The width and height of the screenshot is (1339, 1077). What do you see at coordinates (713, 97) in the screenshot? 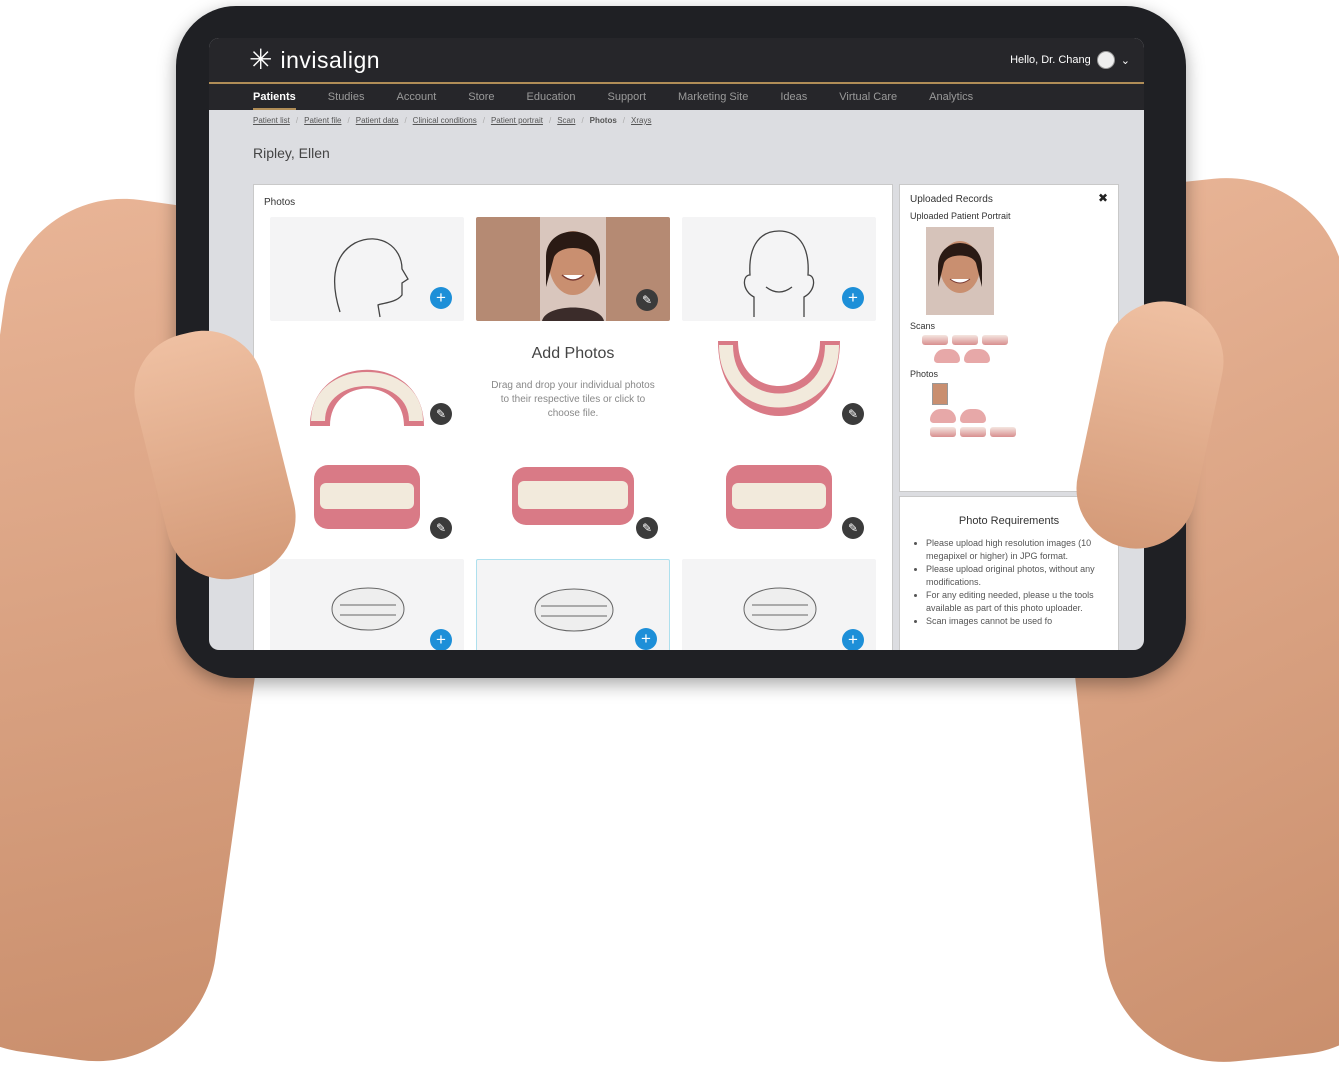
I see `nav-item-marketing-site: Marketing Site` at bounding box center [713, 97].